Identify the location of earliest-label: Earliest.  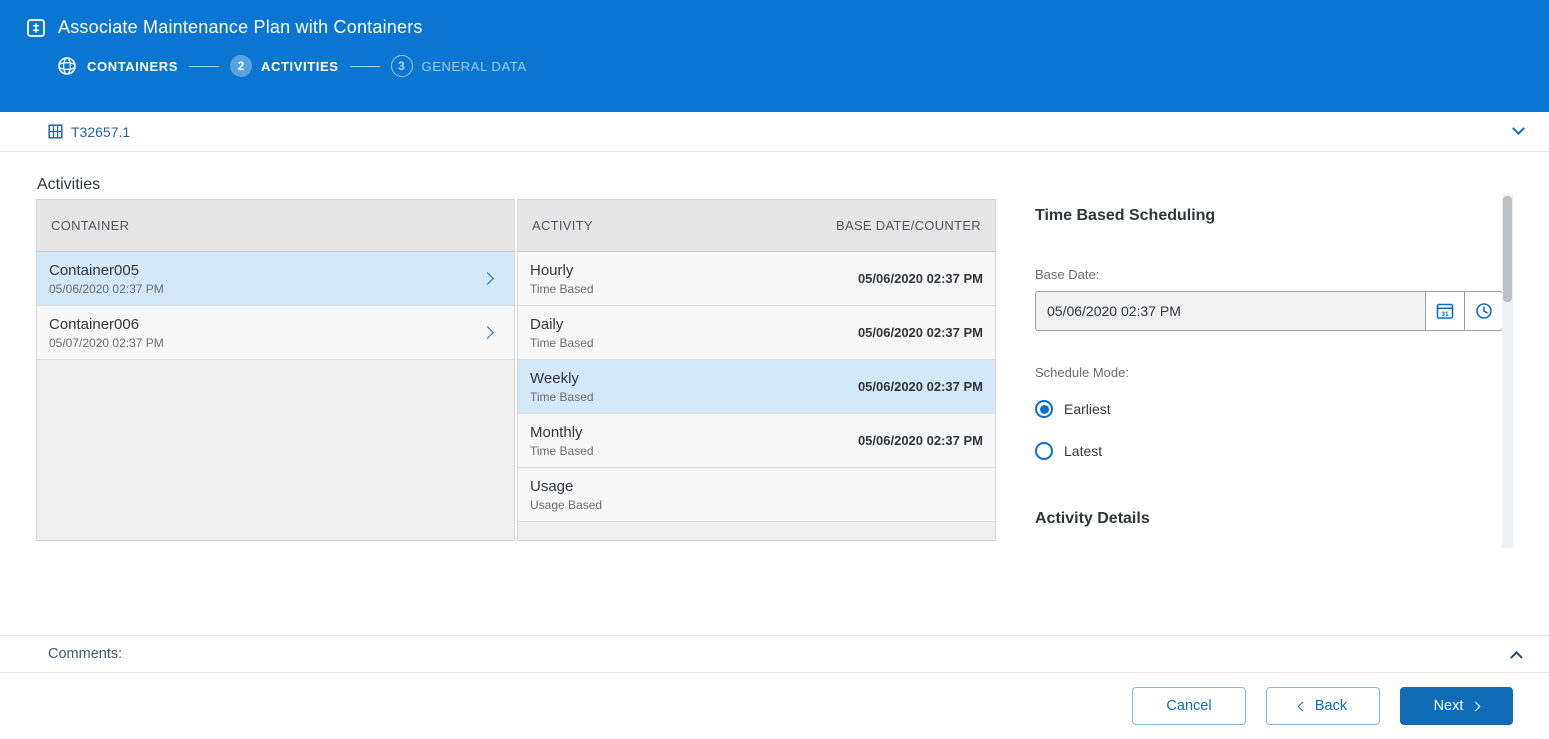
(1087, 409).